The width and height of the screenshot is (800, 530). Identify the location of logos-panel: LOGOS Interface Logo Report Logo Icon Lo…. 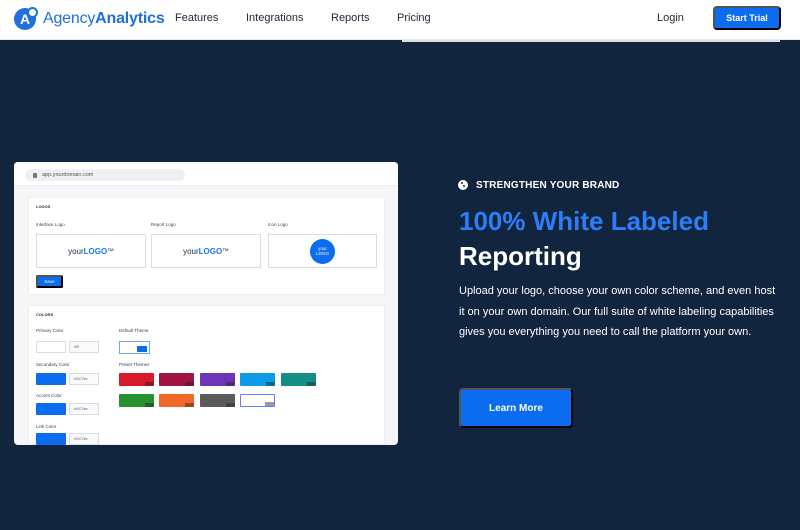
(206, 246).